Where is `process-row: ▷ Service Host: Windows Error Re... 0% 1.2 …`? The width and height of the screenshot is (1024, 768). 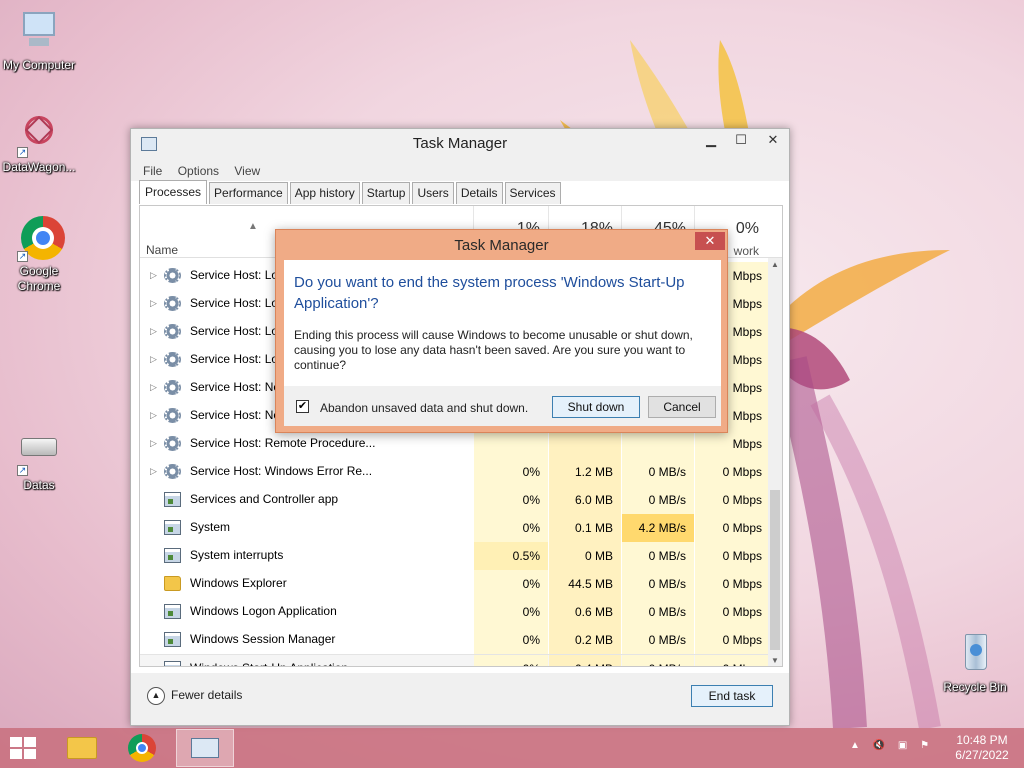
process-row: ▷ Service Host: Windows Error Re... 0% 1.2 … is located at coordinates (455, 472).